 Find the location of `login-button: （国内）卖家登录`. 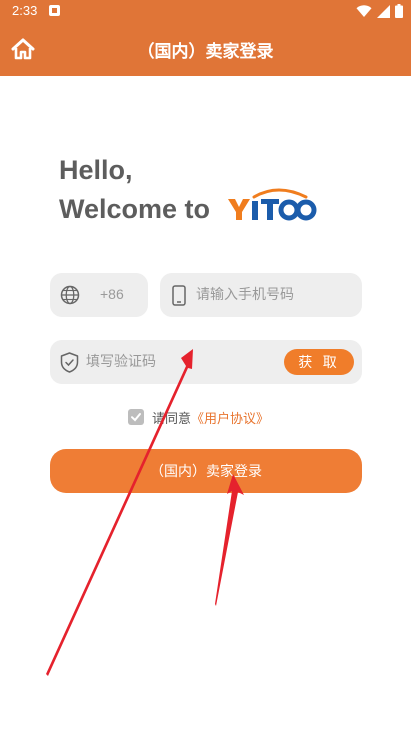

login-button: （国内）卖家登录 is located at coordinates (206, 471).